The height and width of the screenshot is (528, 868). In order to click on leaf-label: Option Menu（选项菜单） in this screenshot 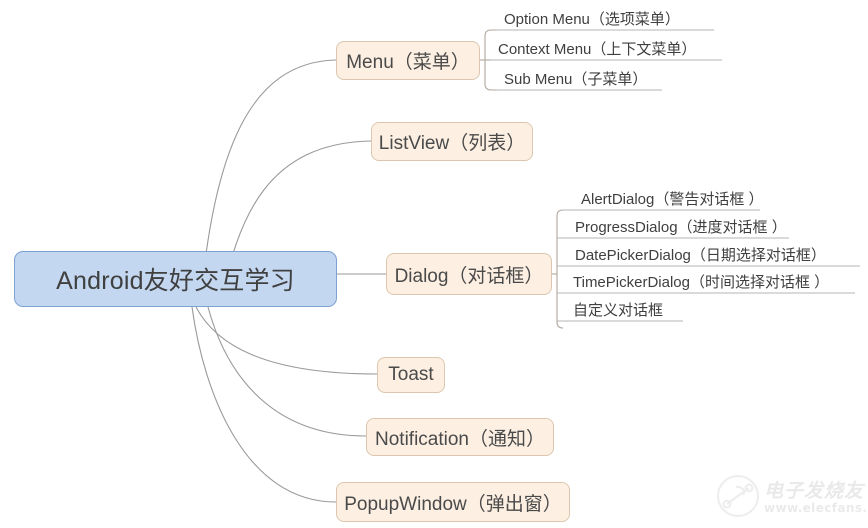, I will do `click(592, 19)`.